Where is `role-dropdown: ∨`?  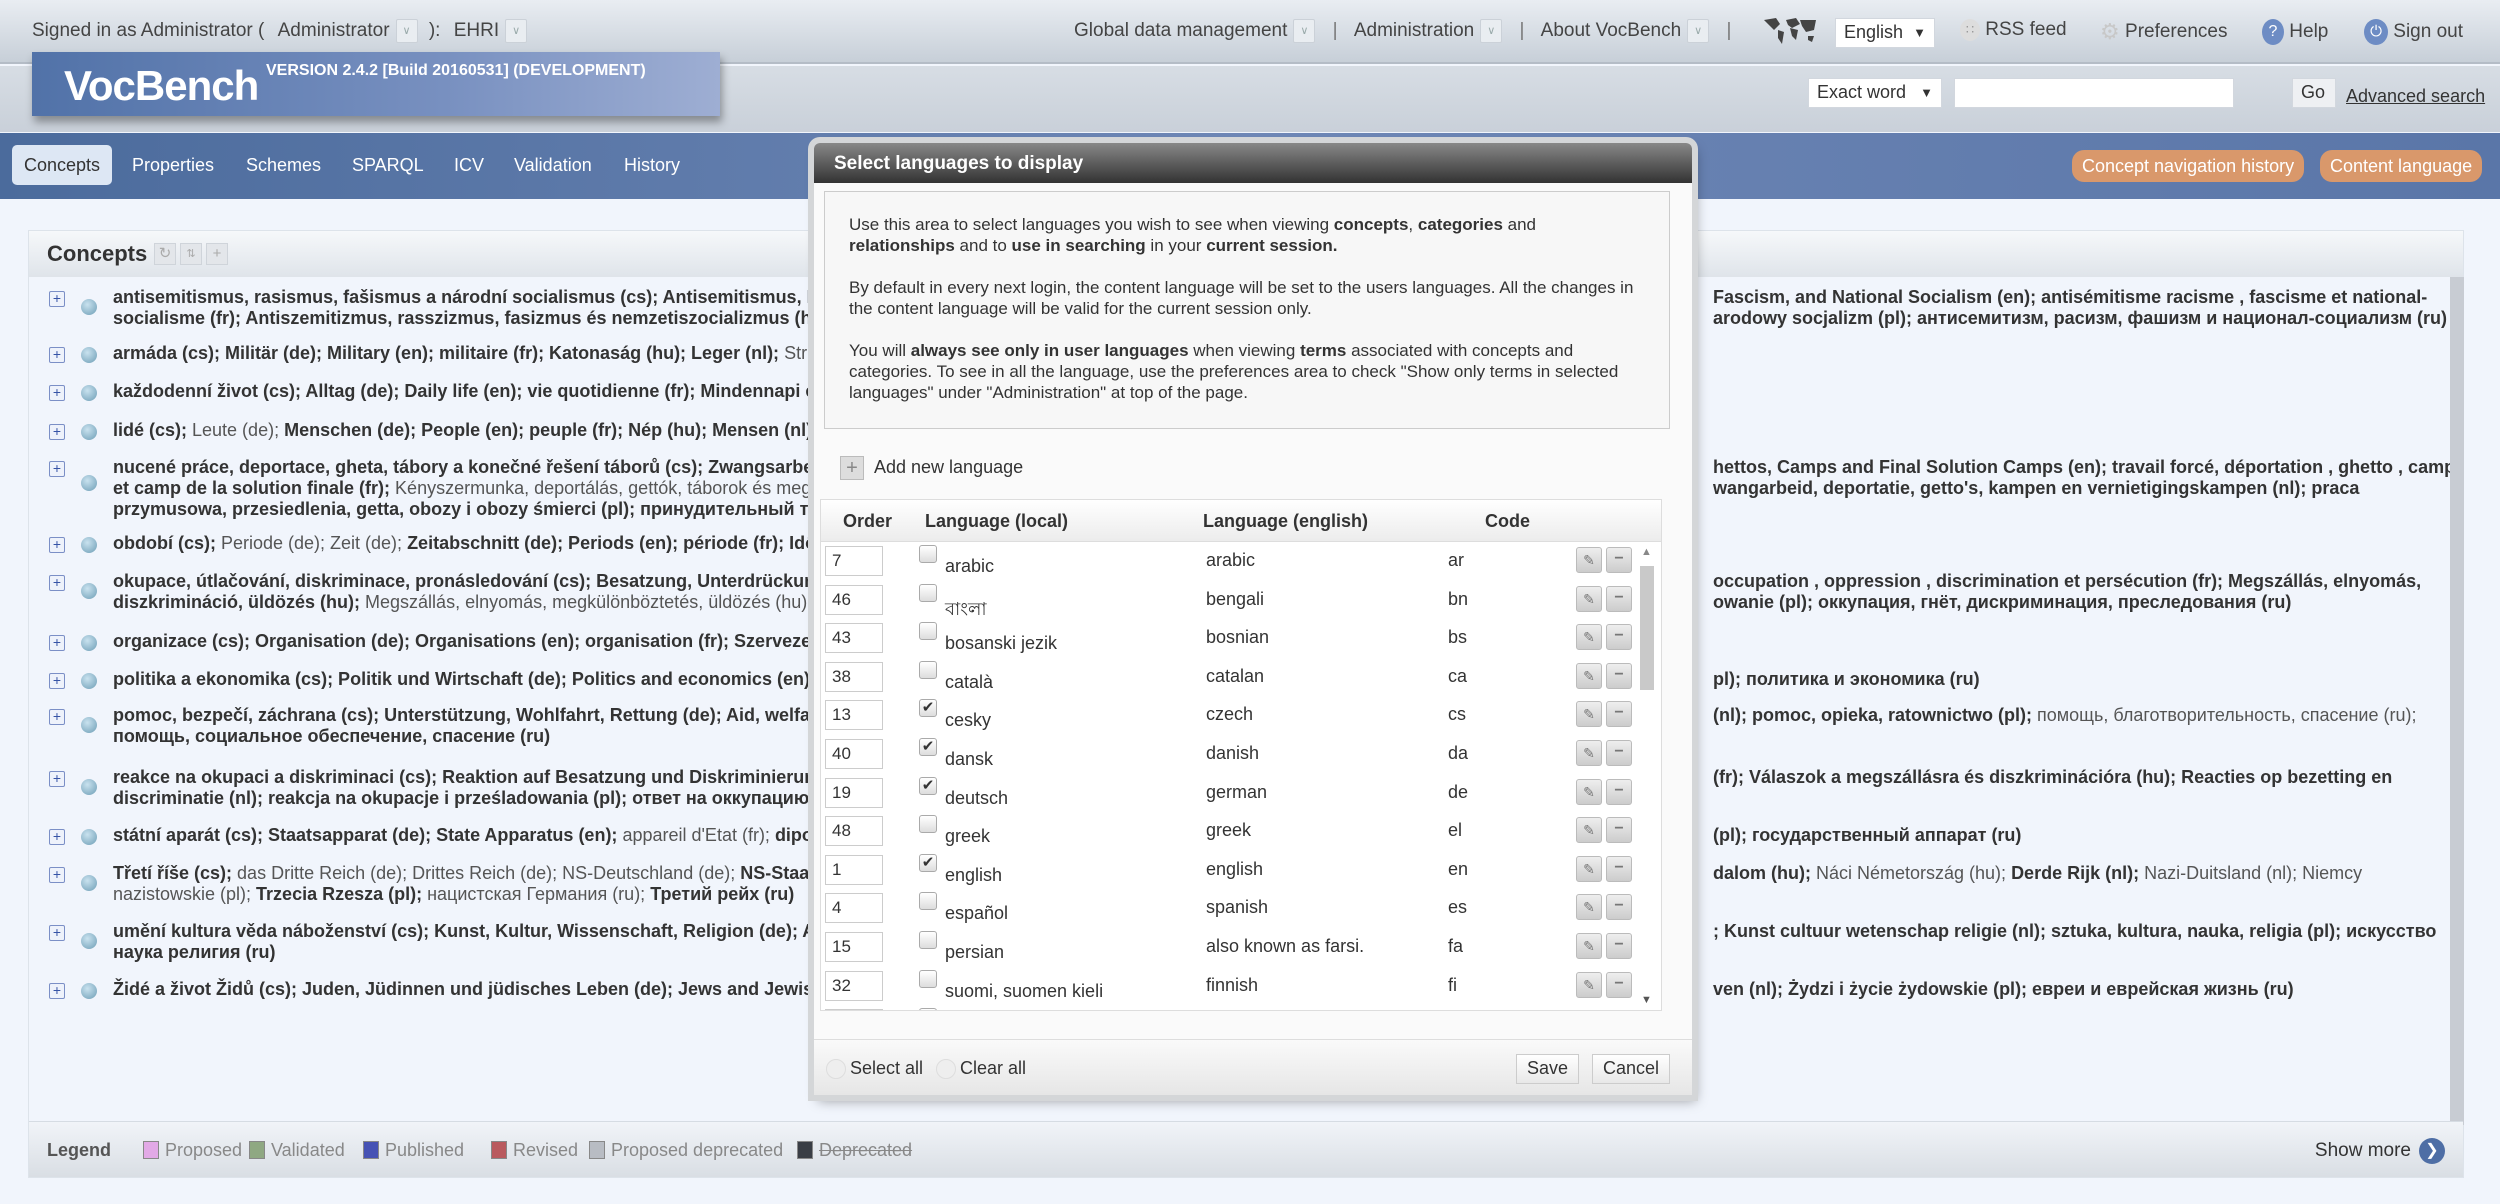
role-dropdown: ∨ is located at coordinates (406, 31).